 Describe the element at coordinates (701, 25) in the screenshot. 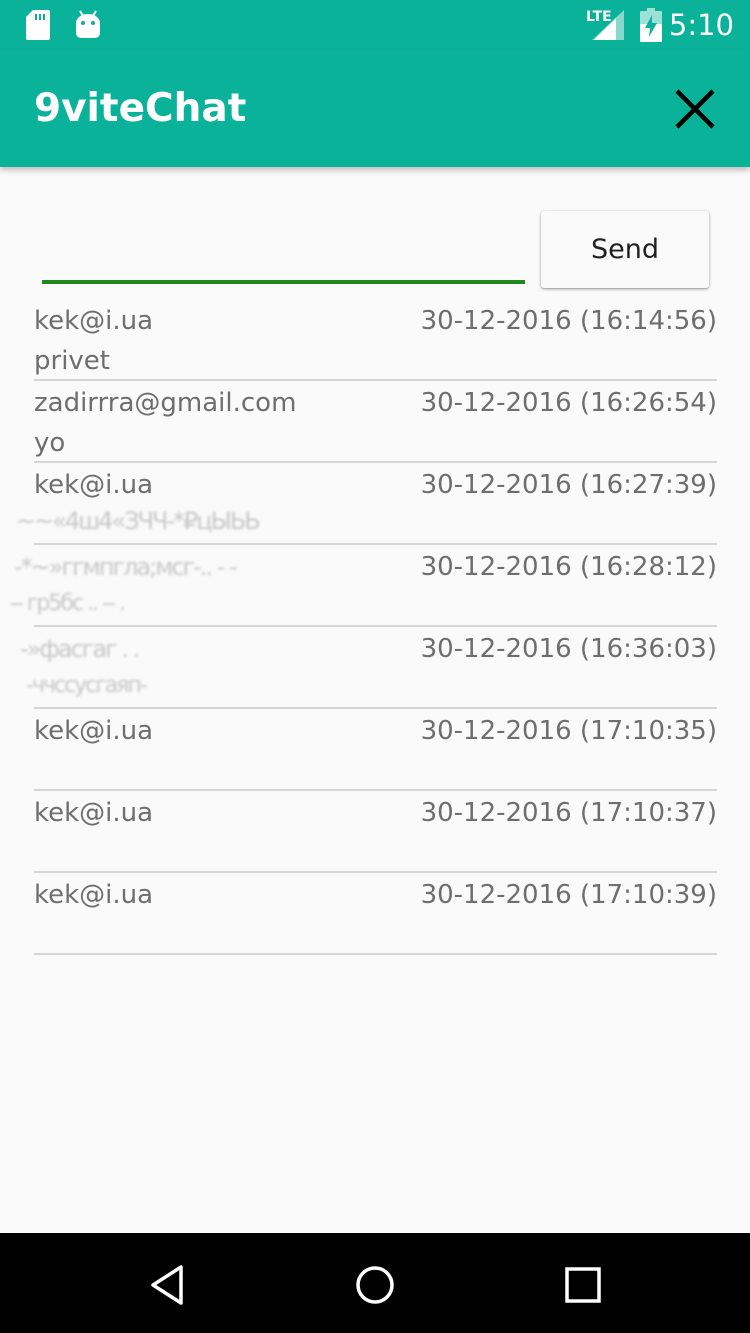

I see `status-time: 5:10` at that location.